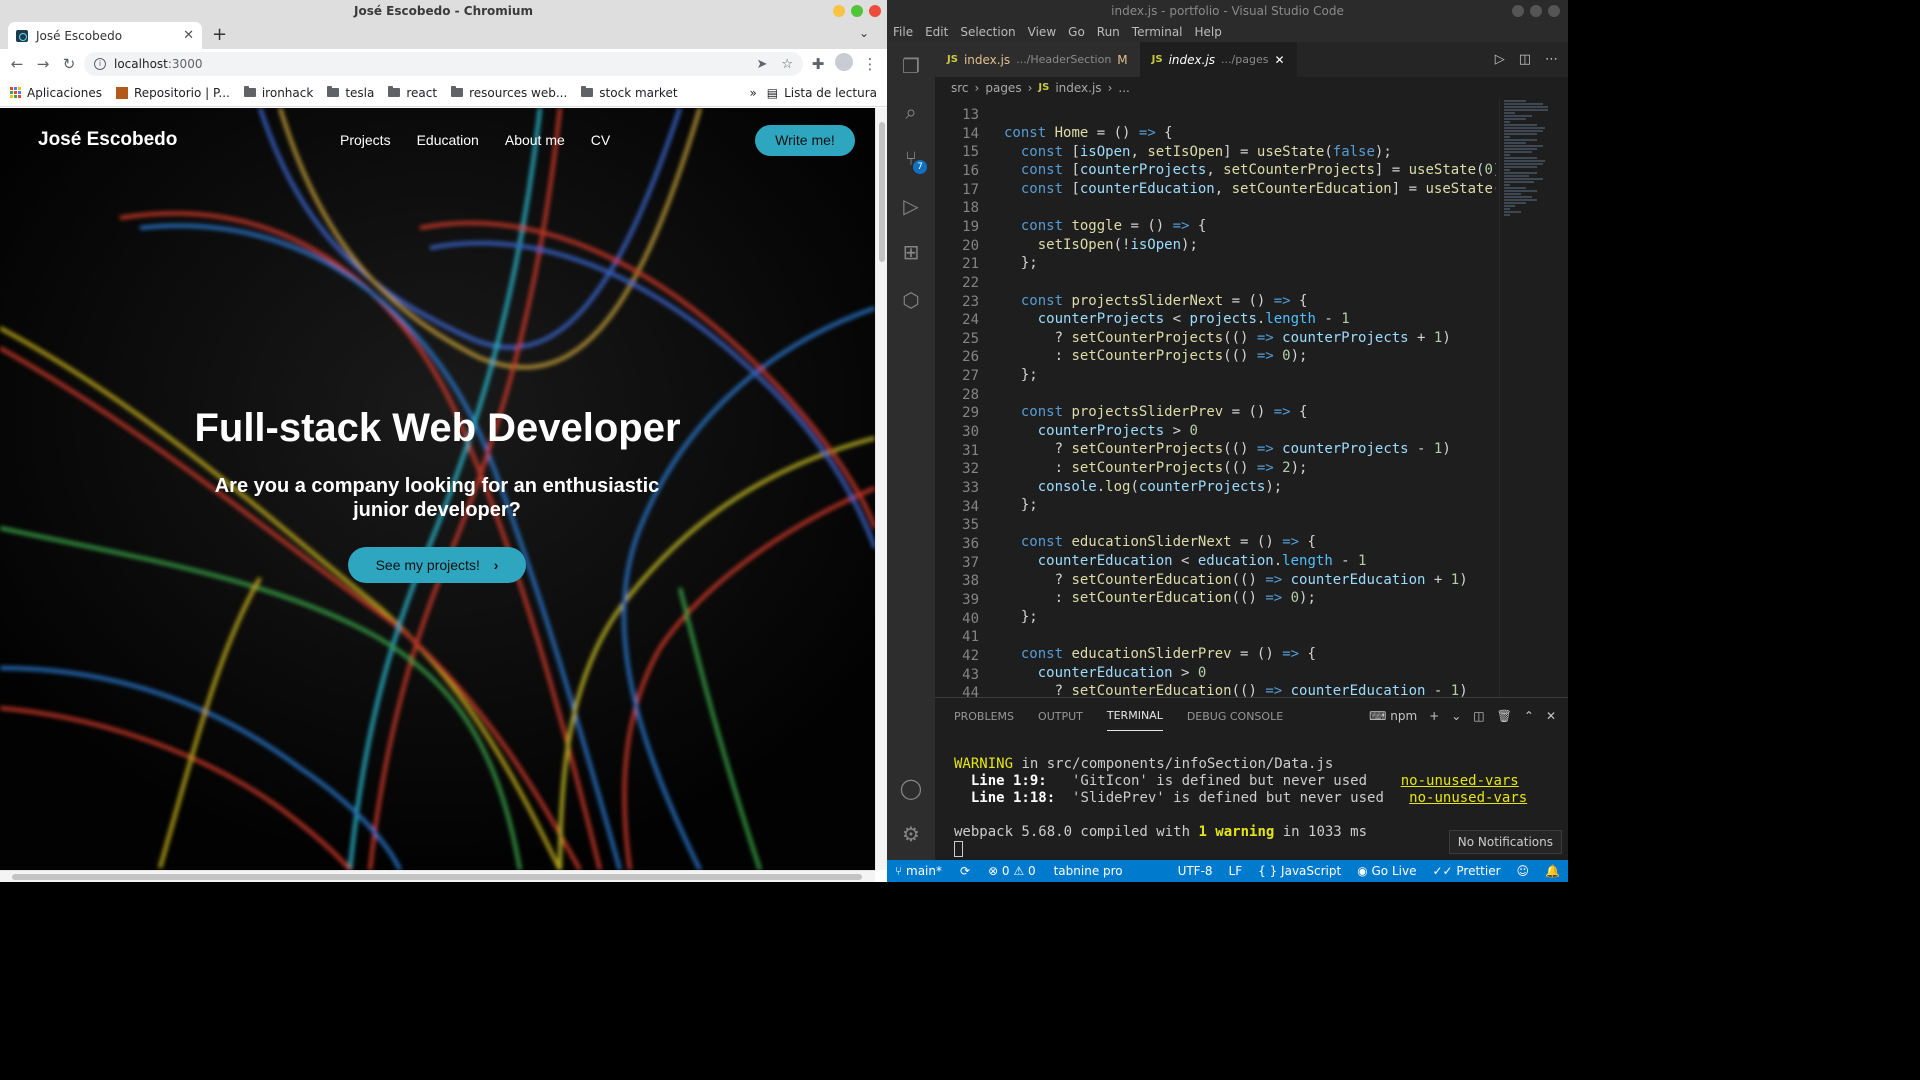  Describe the element at coordinates (1364, 871) in the screenshot. I see `broadcast-icon: ◉` at that location.